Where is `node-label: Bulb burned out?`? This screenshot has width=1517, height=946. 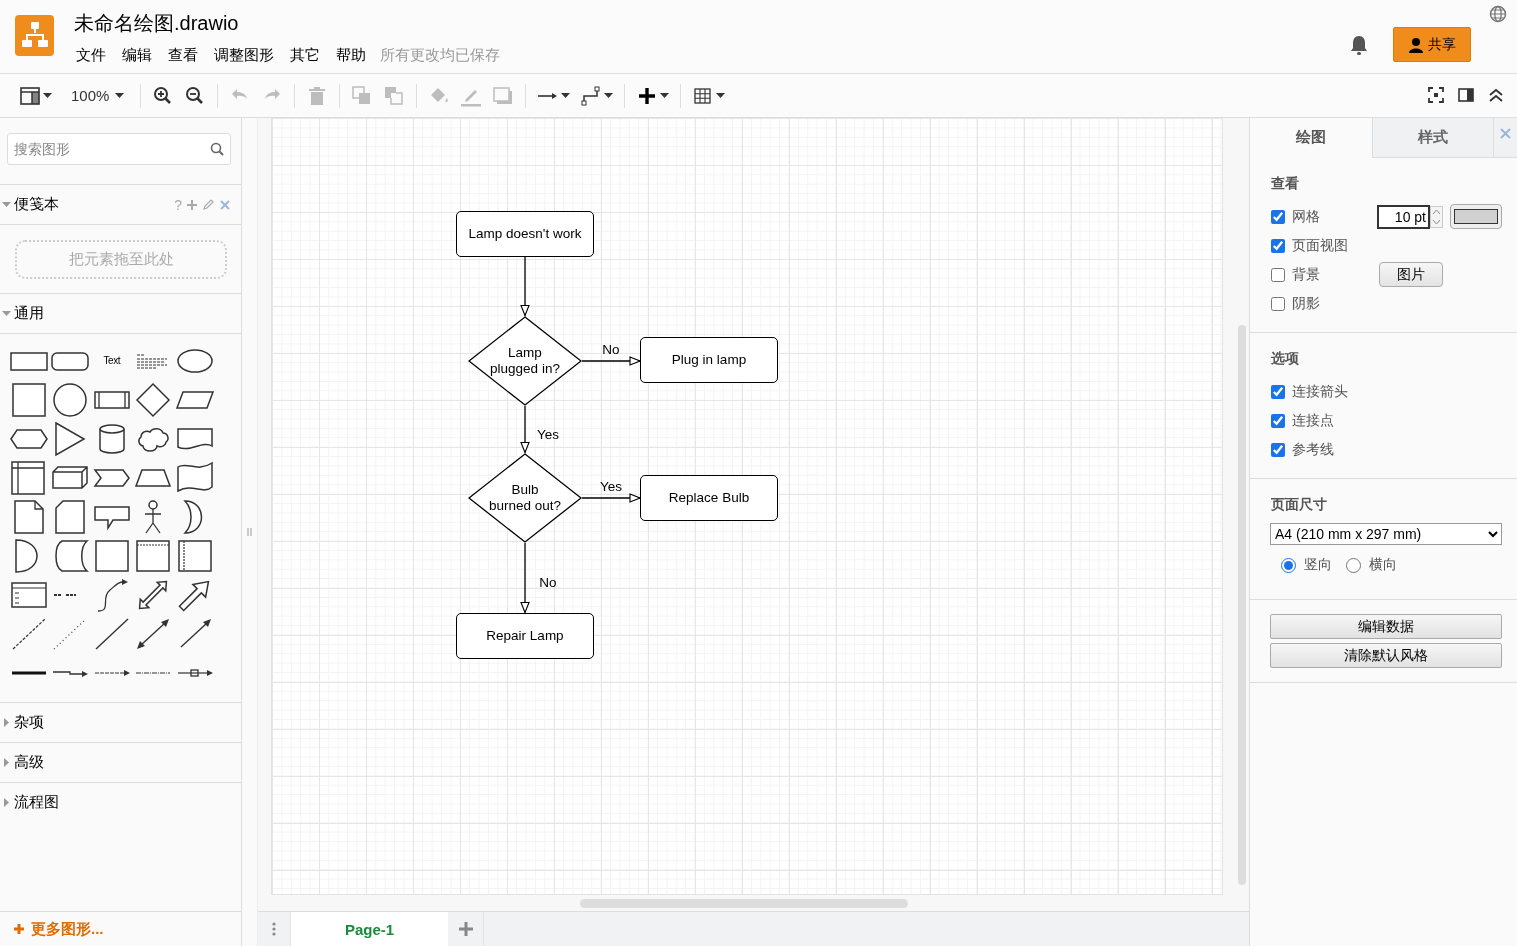 node-label: Bulb burned out? is located at coordinates (525, 498).